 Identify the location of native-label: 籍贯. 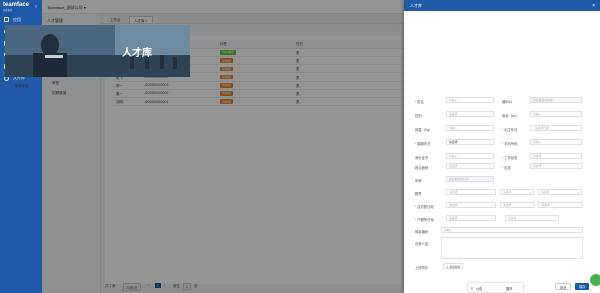
(418, 194).